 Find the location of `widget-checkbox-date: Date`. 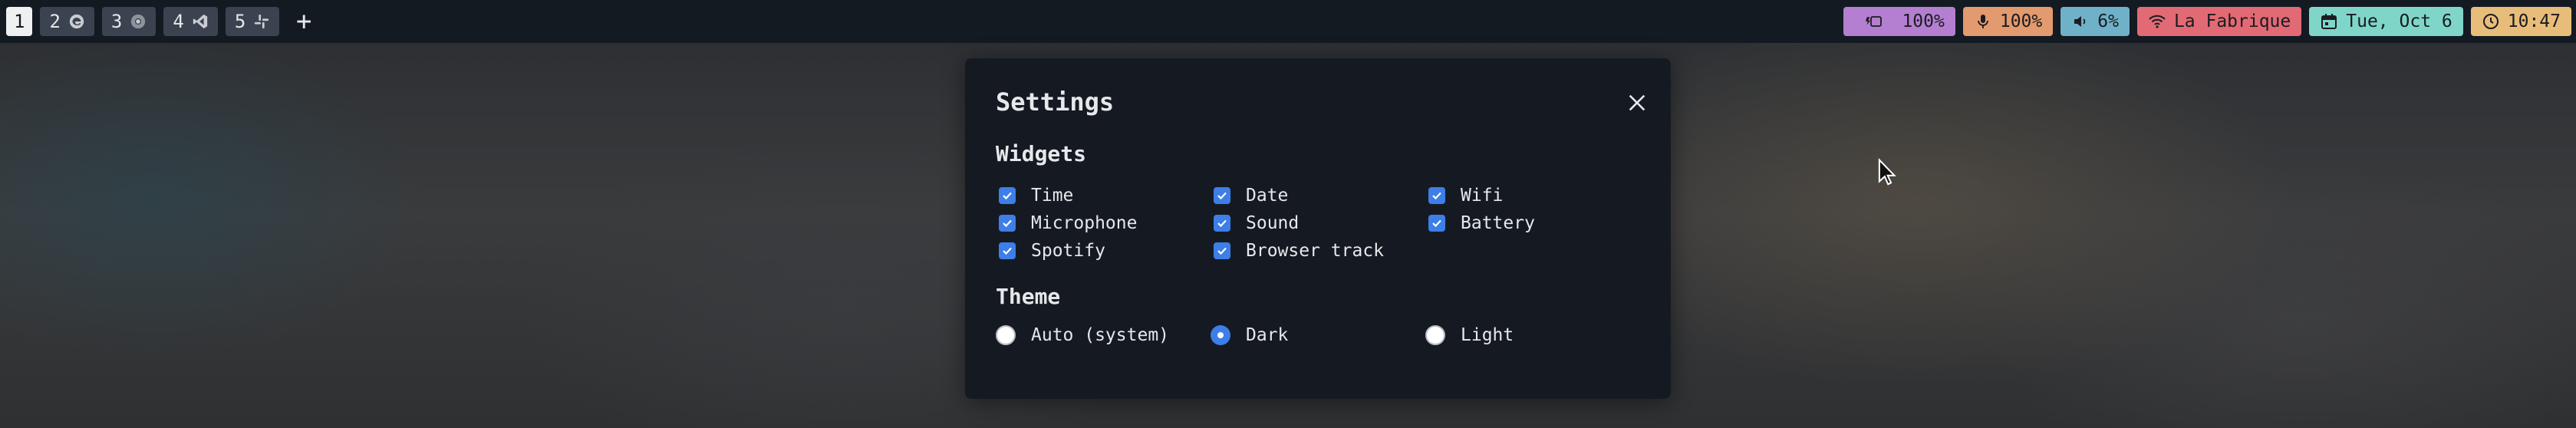

widget-checkbox-date: Date is located at coordinates (1251, 196).